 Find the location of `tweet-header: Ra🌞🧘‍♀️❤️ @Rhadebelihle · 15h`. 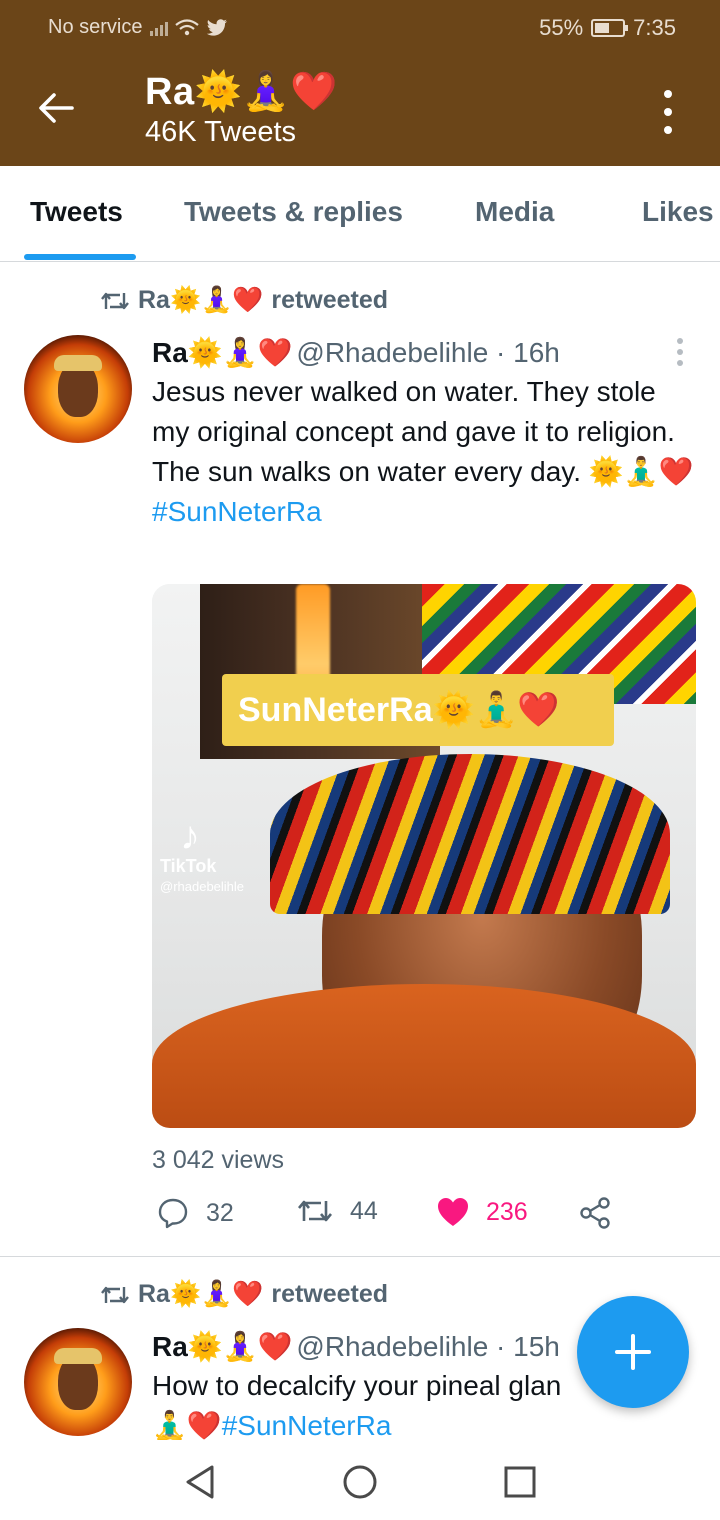

tweet-header: Ra🌞🧘‍♀️❤️ @Rhadebelihle · 15h is located at coordinates (356, 1346).